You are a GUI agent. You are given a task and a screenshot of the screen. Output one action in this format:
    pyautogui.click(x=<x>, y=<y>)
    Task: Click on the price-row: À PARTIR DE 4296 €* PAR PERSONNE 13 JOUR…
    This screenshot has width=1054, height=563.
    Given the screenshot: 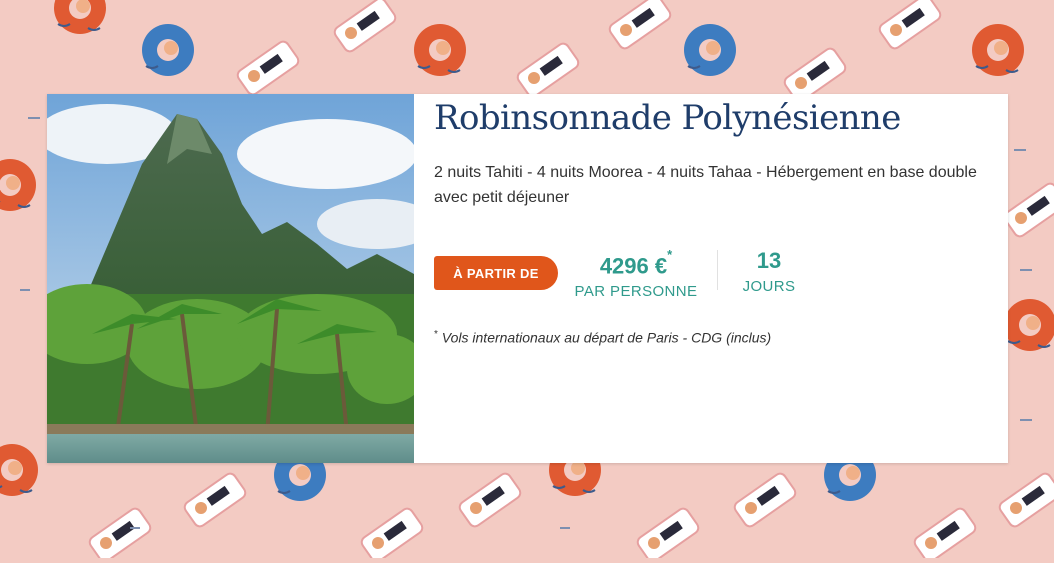 What is the action you would take?
    pyautogui.click(x=719, y=274)
    